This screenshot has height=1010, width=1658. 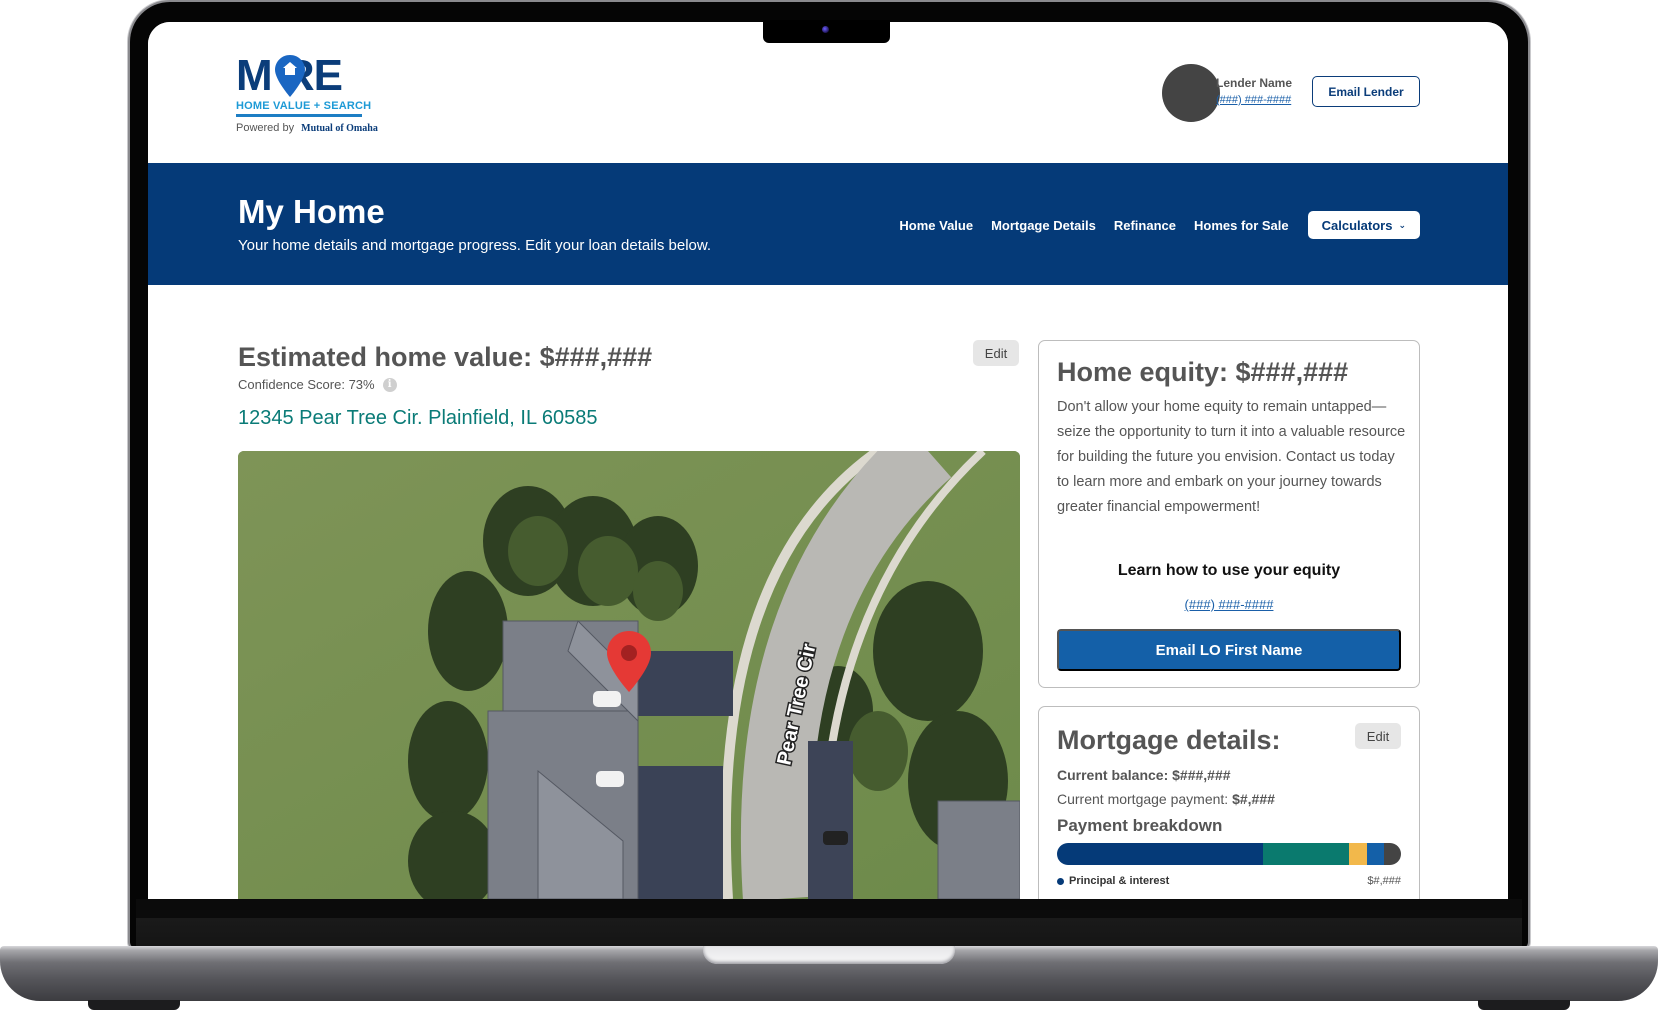 I want to click on nav-refinance: Refinance, so click(x=1145, y=225).